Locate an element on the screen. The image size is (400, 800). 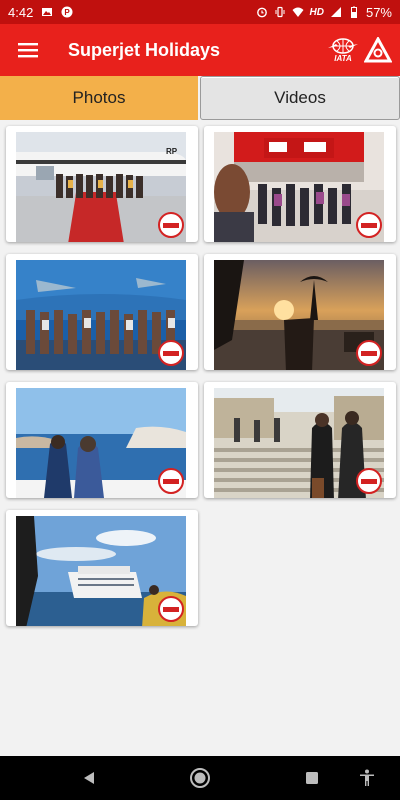
tab-photos: Photos is located at coordinates (99, 98).